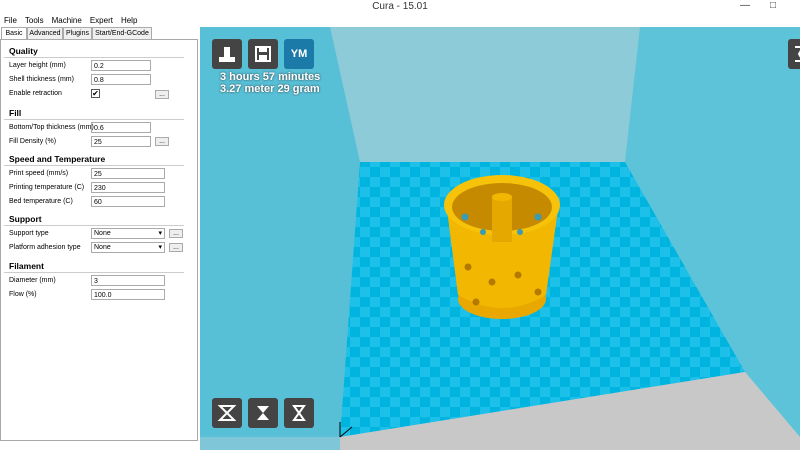  What do you see at coordinates (41, 79) in the screenshot?
I see `shell-thickness-label: Shell thickness (mm)` at bounding box center [41, 79].